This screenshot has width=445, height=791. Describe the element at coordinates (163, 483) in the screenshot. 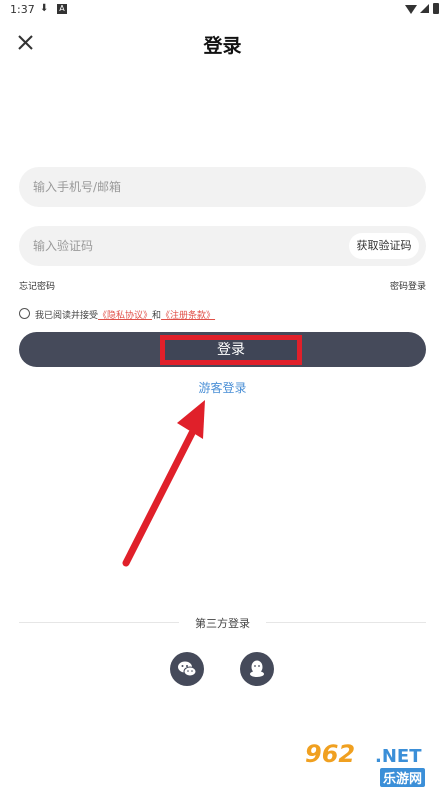

I see `annotation-arrow-icon` at that location.